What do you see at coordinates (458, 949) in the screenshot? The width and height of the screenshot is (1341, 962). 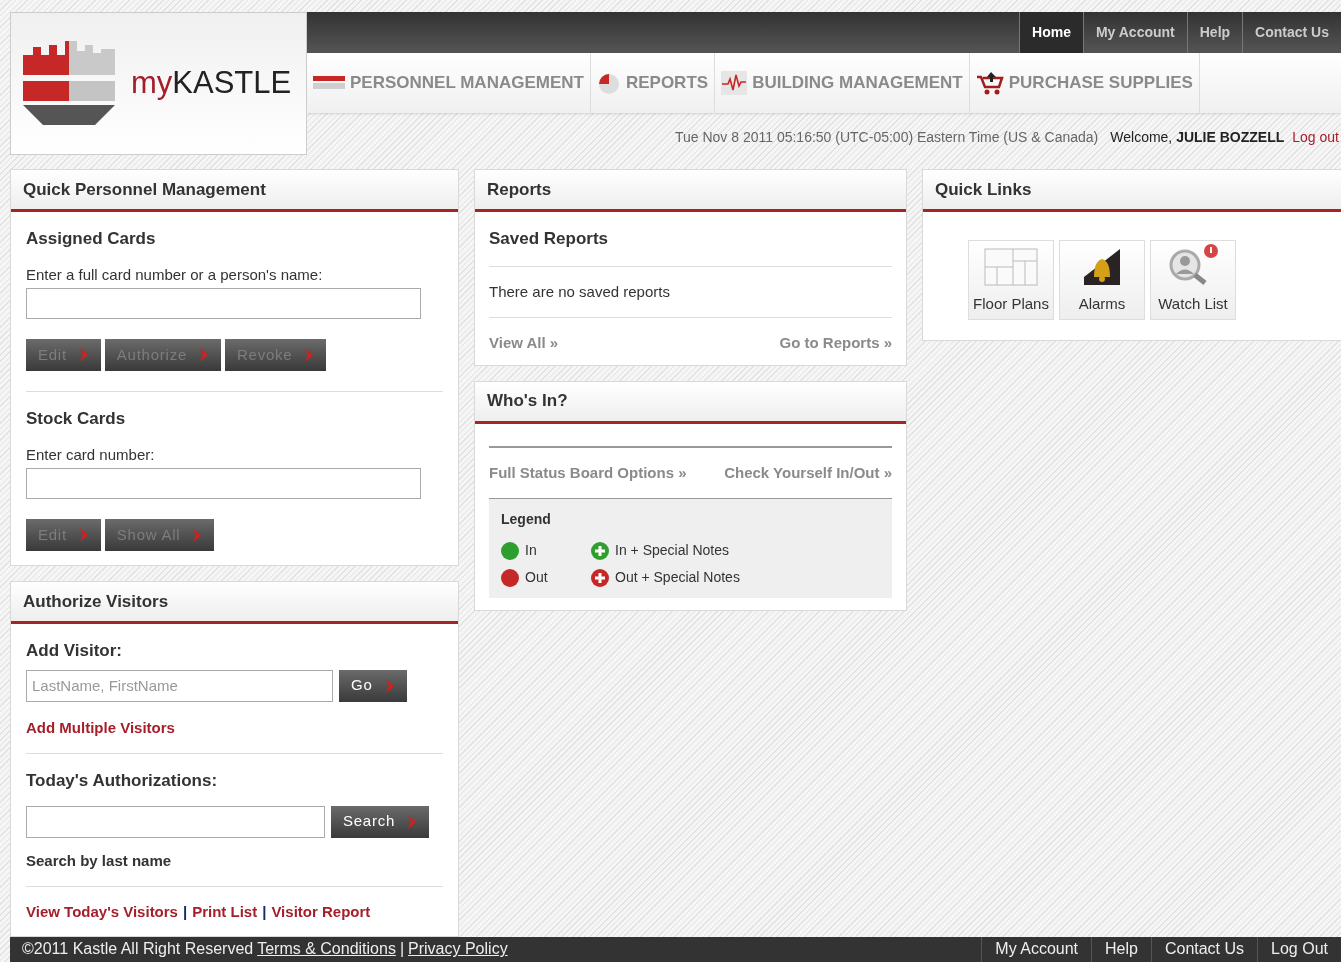 I see `footer-link: Privacy Policy` at bounding box center [458, 949].